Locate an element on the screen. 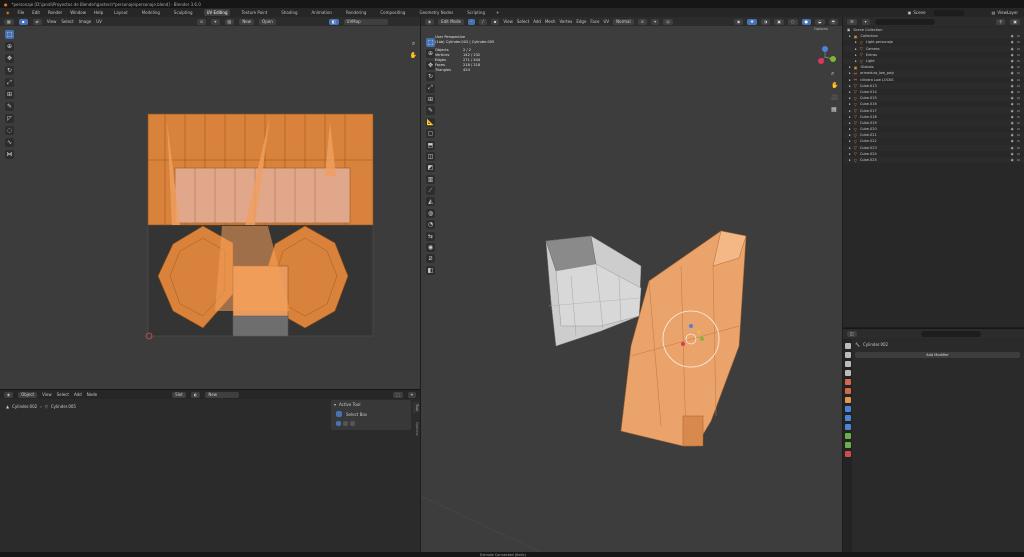 This screenshot has height=557, width=1024. new-image-button: New is located at coordinates (247, 21).